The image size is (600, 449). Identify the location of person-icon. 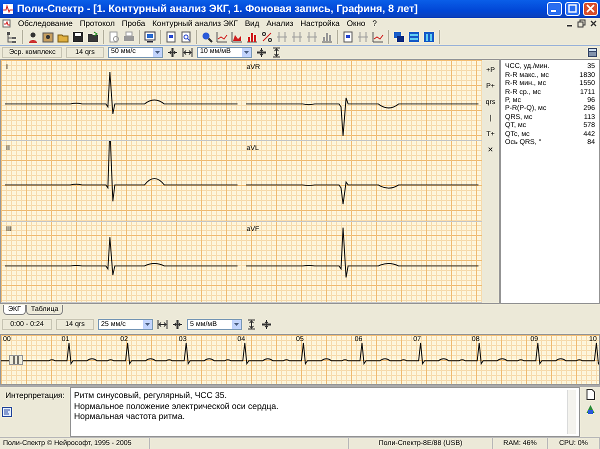
(33, 37).